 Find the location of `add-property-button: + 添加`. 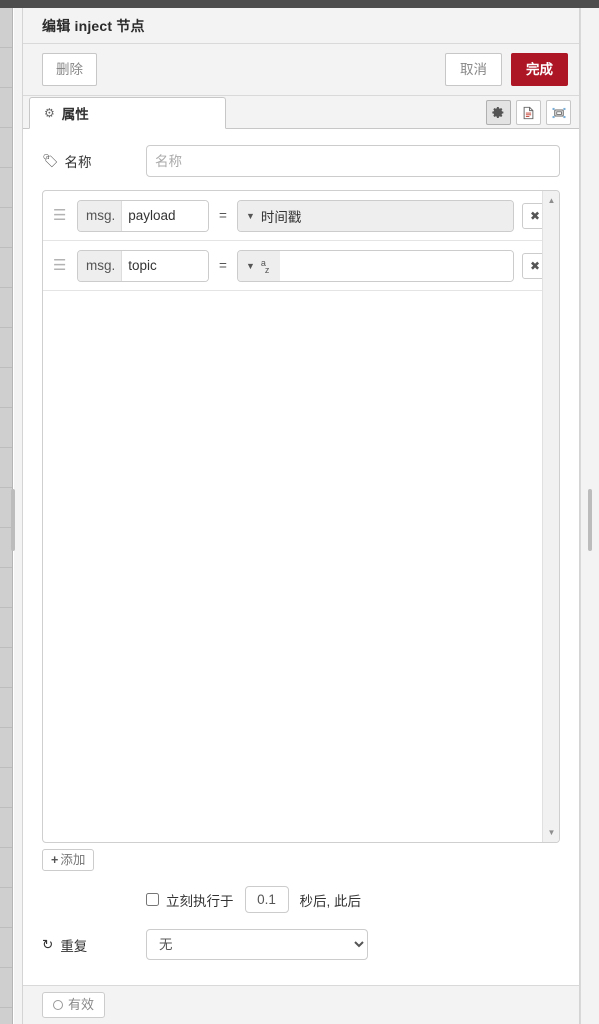

add-property-button: + 添加 is located at coordinates (68, 860).